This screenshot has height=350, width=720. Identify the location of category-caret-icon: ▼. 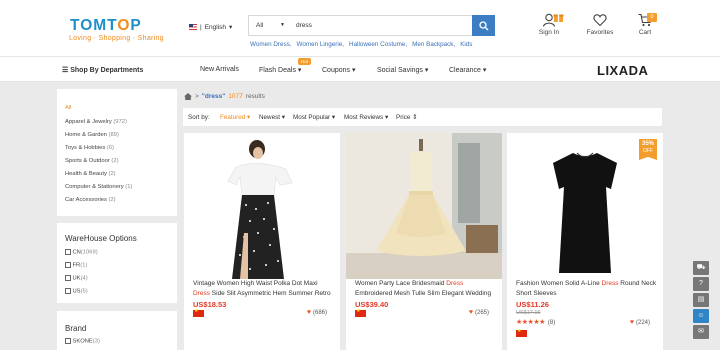
(282, 25).